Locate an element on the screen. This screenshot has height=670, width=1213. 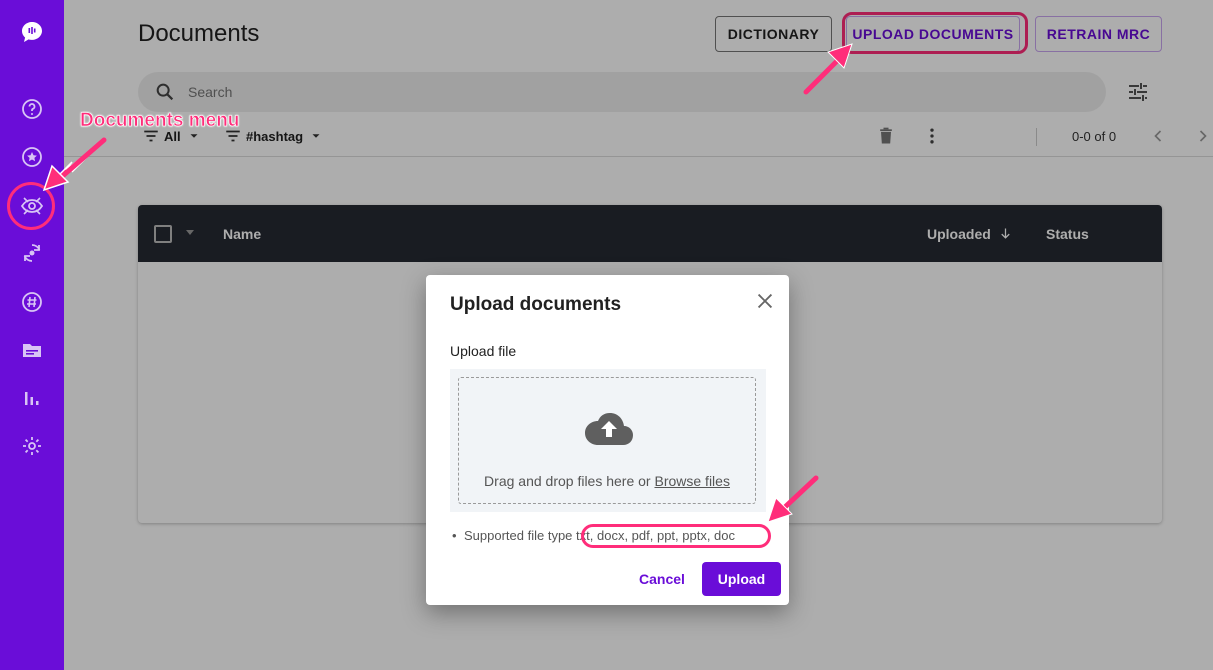
arrow-to-upload-button is located at coordinates (828, 69).